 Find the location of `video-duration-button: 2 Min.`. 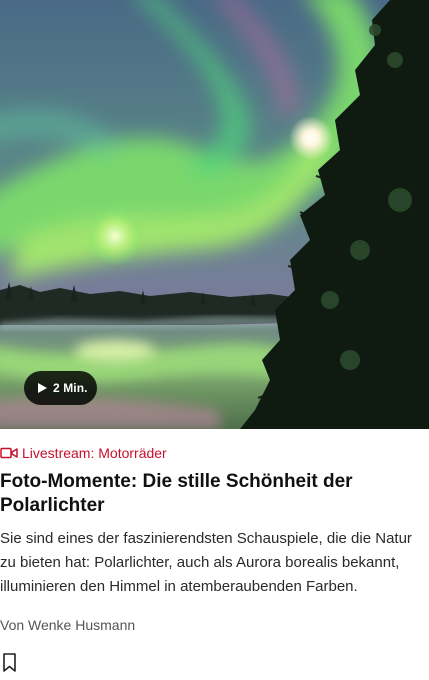

video-duration-button: 2 Min. is located at coordinates (60, 388).